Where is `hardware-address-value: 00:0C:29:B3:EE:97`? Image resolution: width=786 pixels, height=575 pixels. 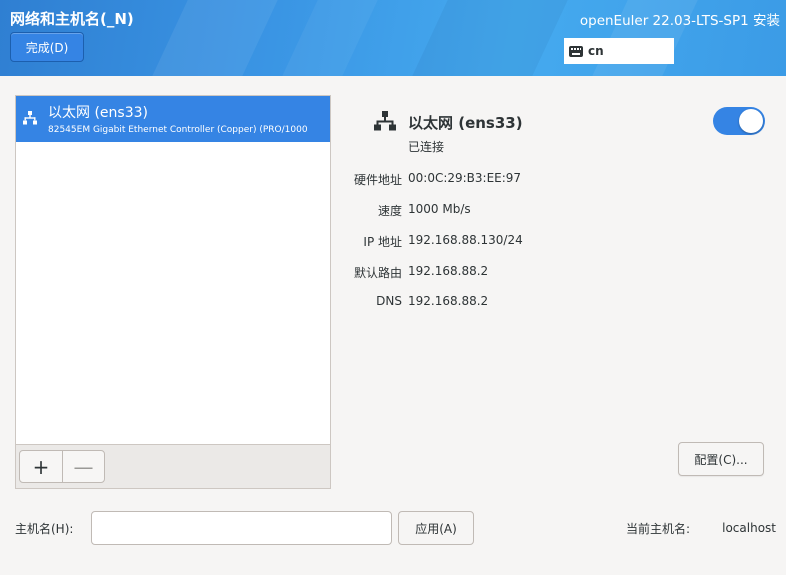
hardware-address-value: 00:0C:29:B3:EE:97 is located at coordinates (465, 178).